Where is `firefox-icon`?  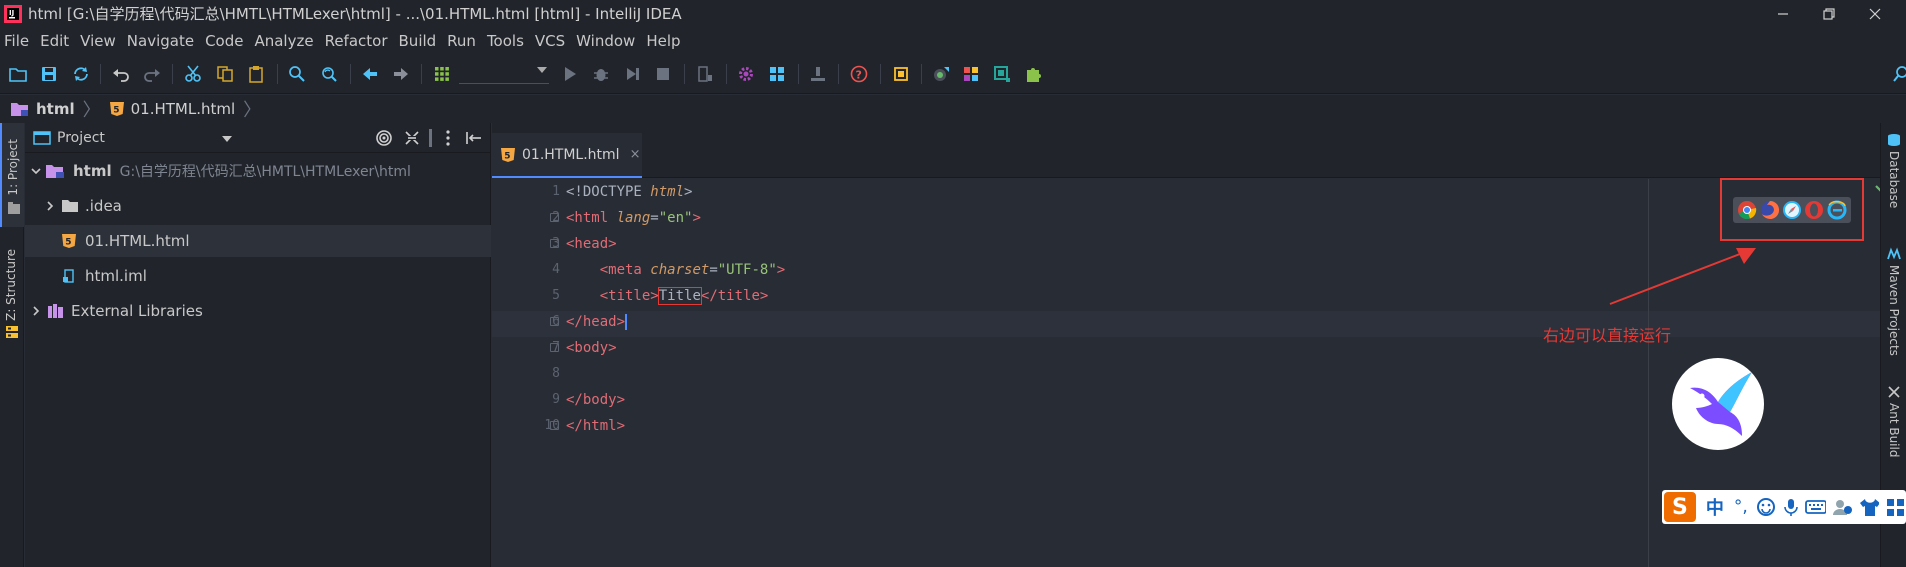 firefox-icon is located at coordinates (1770, 210).